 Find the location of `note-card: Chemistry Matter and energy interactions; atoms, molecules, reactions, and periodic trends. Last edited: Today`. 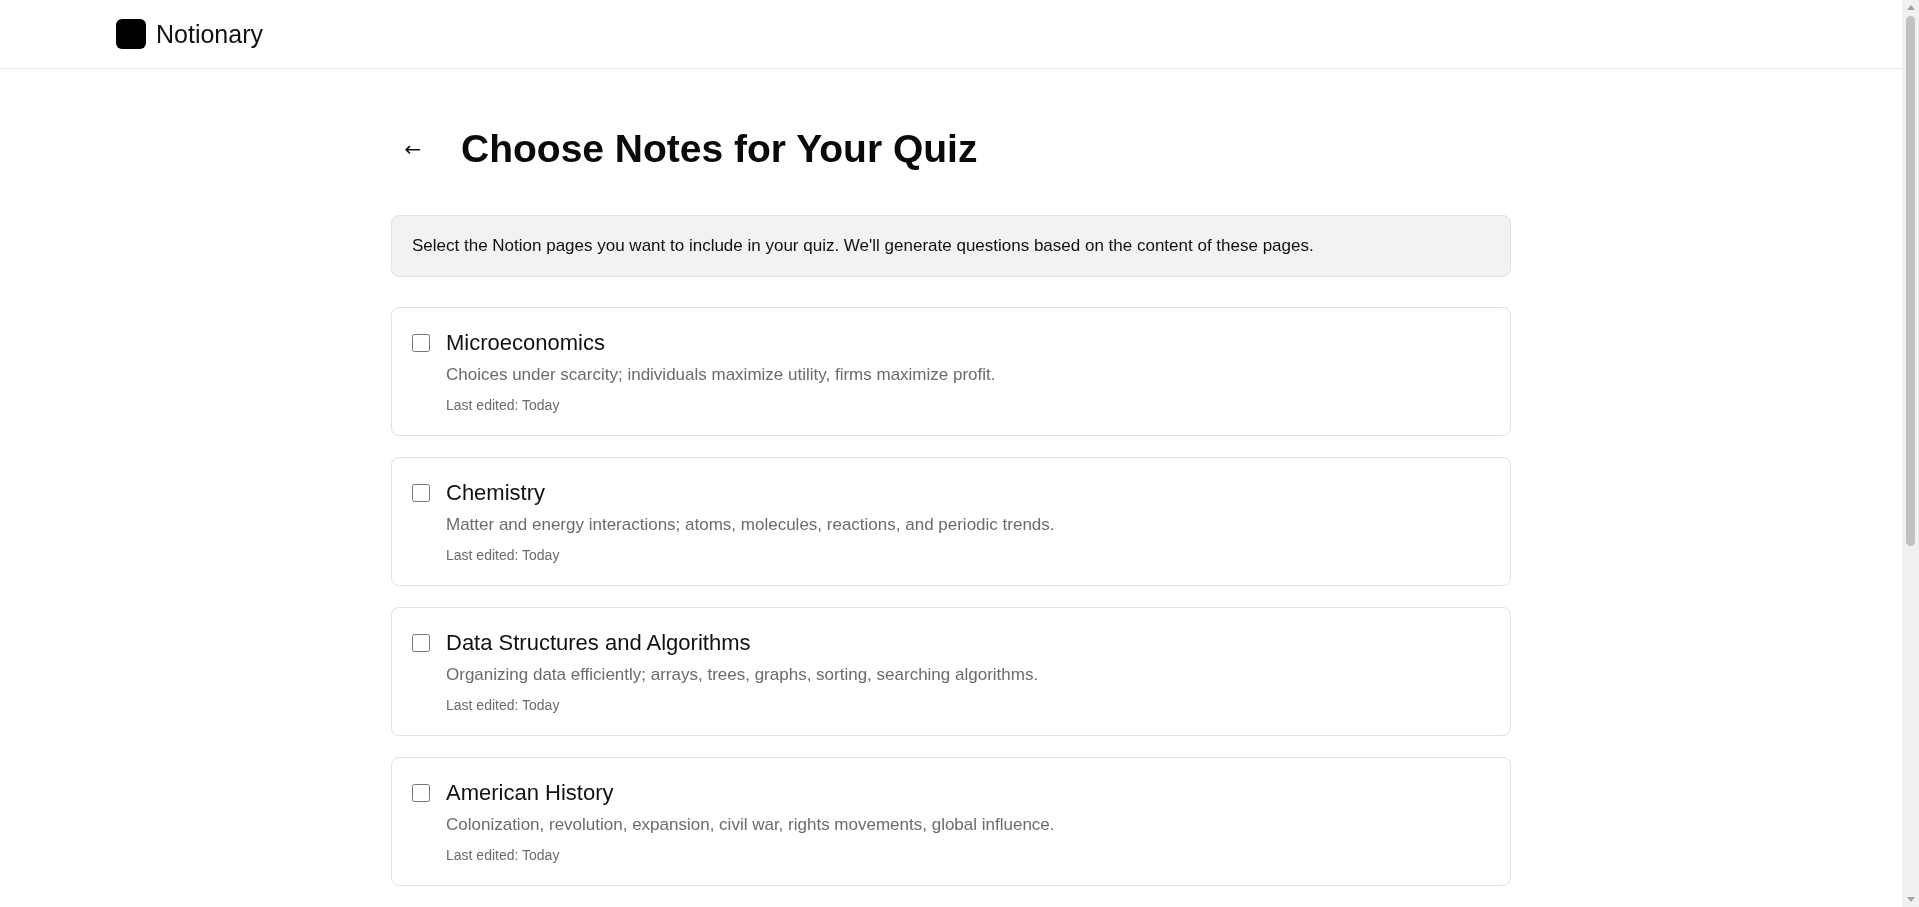

note-card: Chemistry Matter and energy interactions; atoms, molecules, reactions, and periodic trends. Last edited: Today is located at coordinates (951, 521).